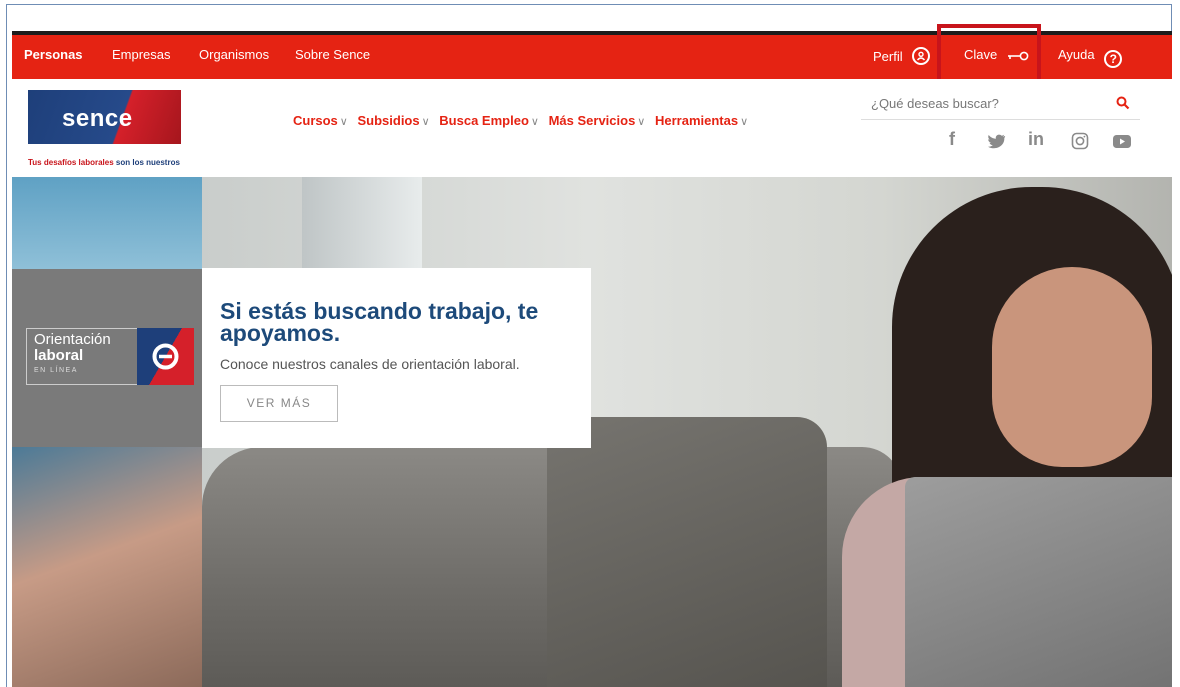 The image size is (1180, 687). What do you see at coordinates (592, 120) in the screenshot?
I see `nav-label: Más Servicios` at bounding box center [592, 120].